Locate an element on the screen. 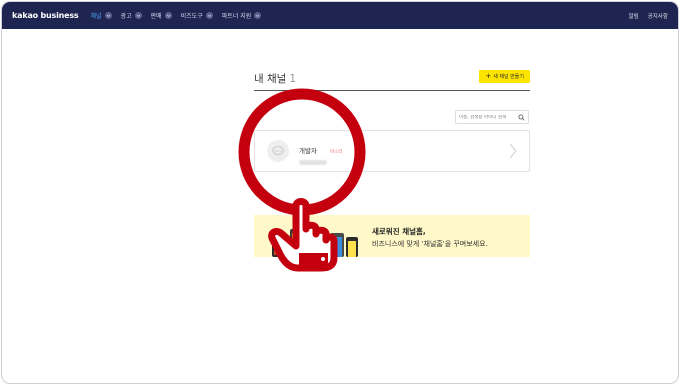  title-row: 내 채널 1 + 새 채널 만들기 is located at coordinates (392, 74).